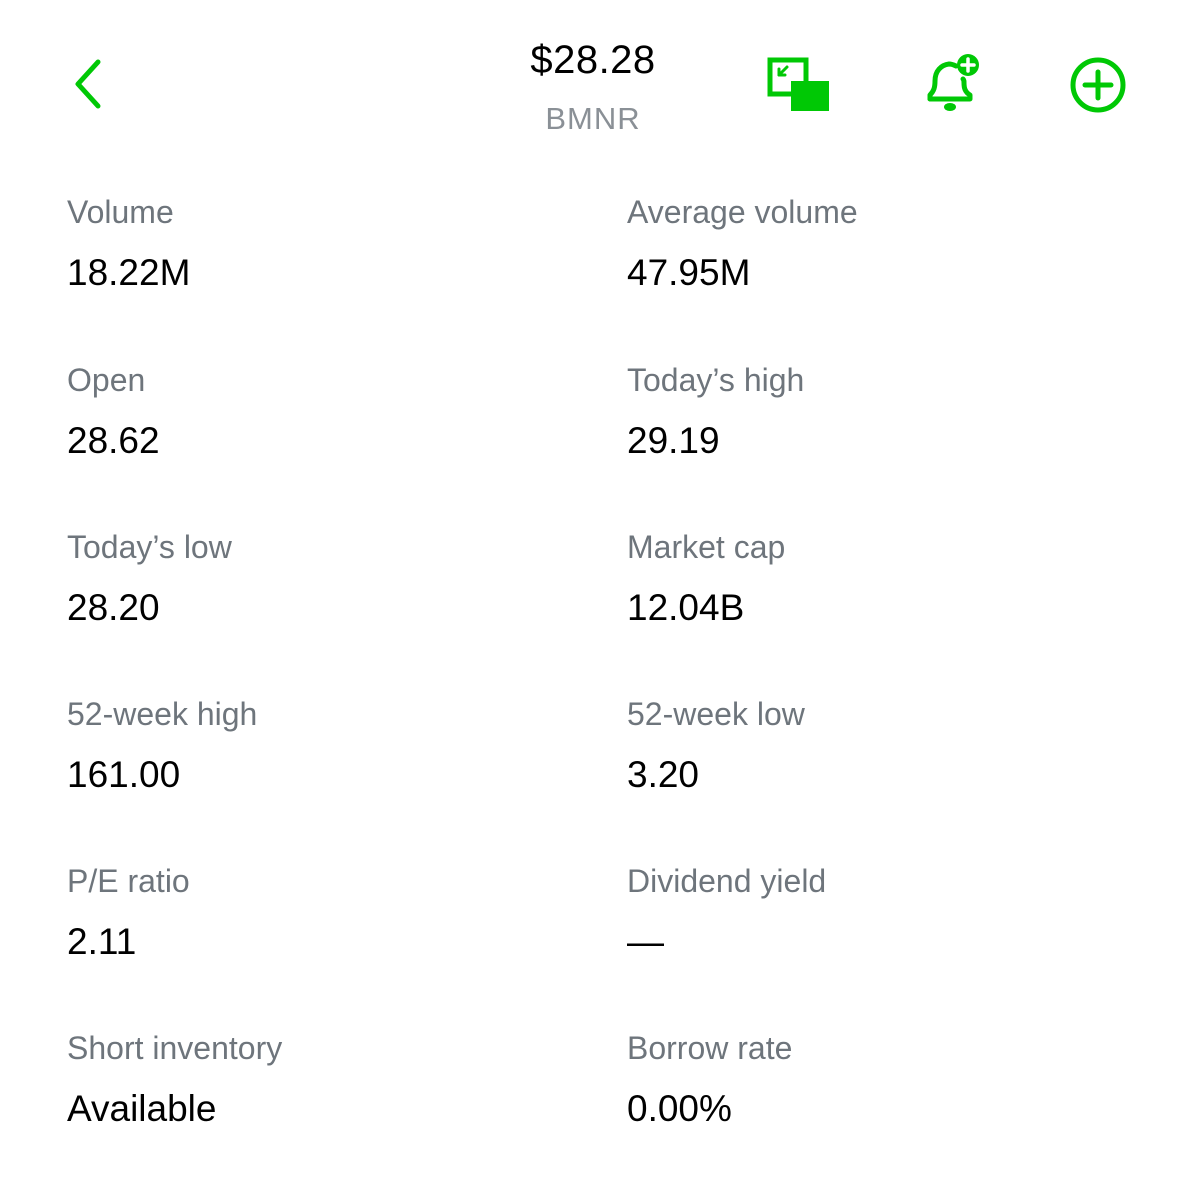  I want to click on title-block: $28.28 BMNR, so click(593, 87).